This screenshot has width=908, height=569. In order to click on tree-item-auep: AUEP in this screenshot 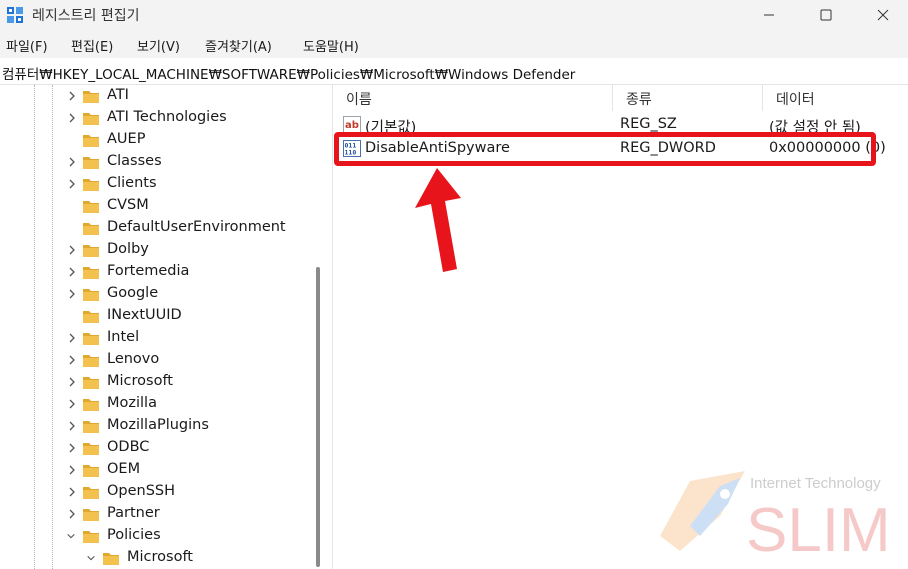, I will do `click(155, 141)`.